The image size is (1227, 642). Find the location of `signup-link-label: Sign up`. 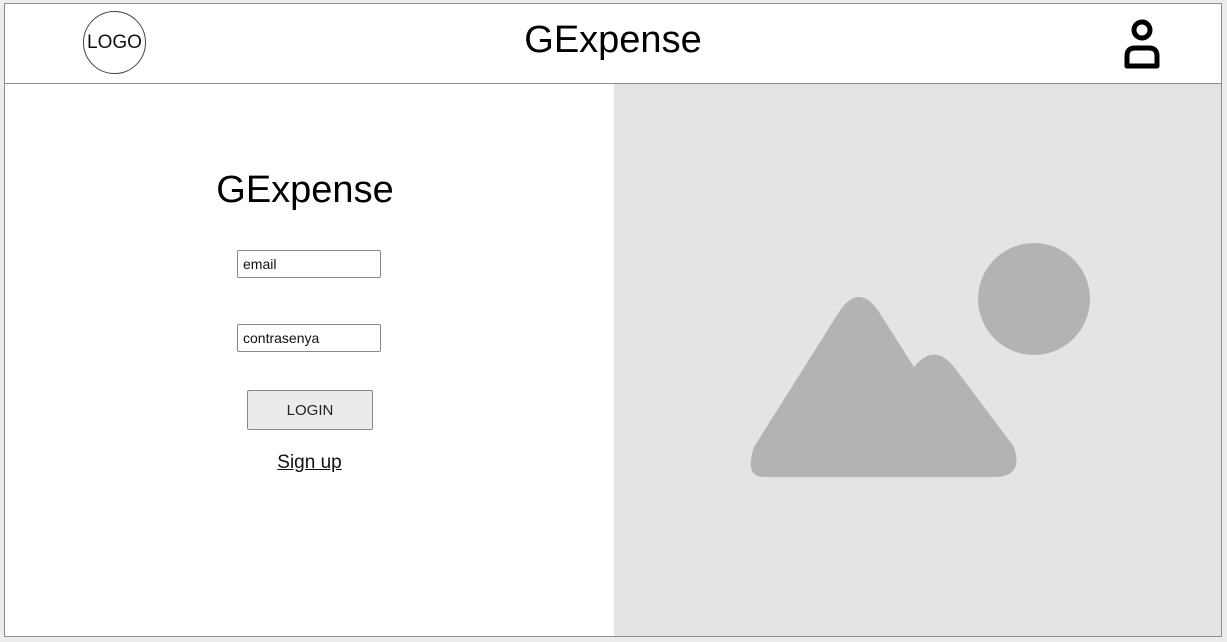

signup-link-label: Sign up is located at coordinates (309, 462).